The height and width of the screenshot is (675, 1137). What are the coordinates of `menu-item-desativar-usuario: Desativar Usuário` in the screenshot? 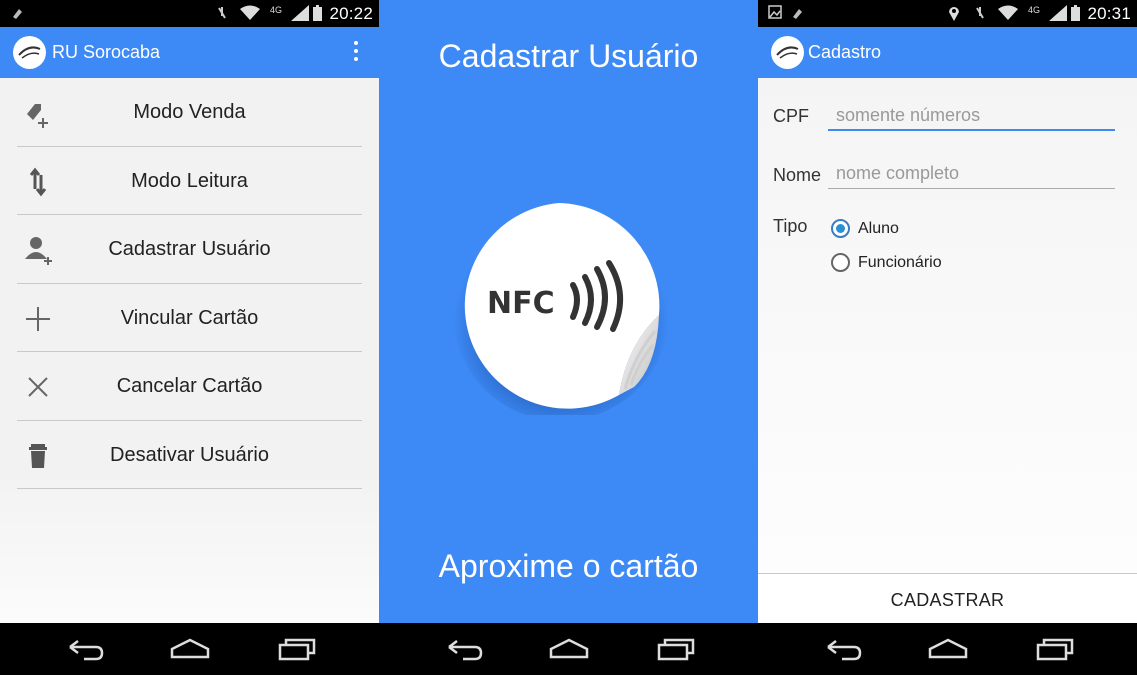 It's located at (189, 455).